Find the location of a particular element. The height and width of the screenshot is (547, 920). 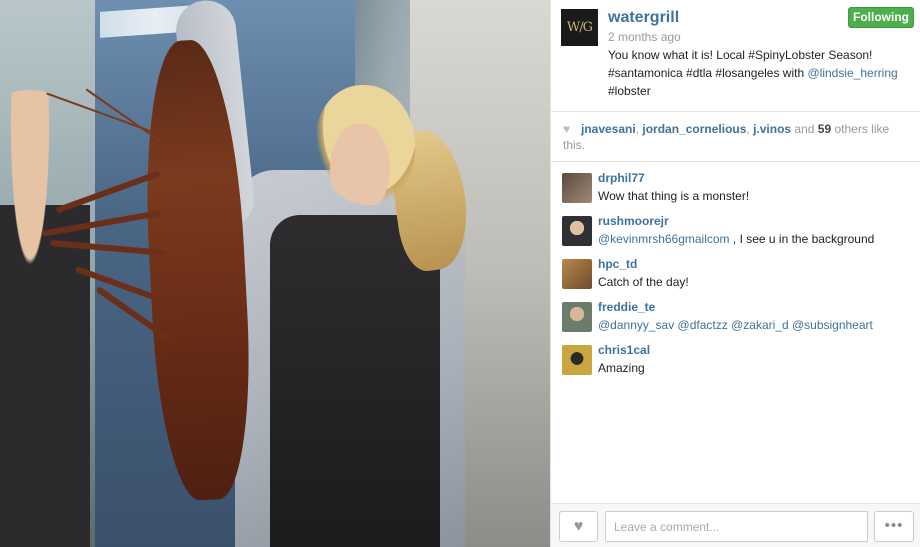

liker-link: jnavesani is located at coordinates (608, 129).